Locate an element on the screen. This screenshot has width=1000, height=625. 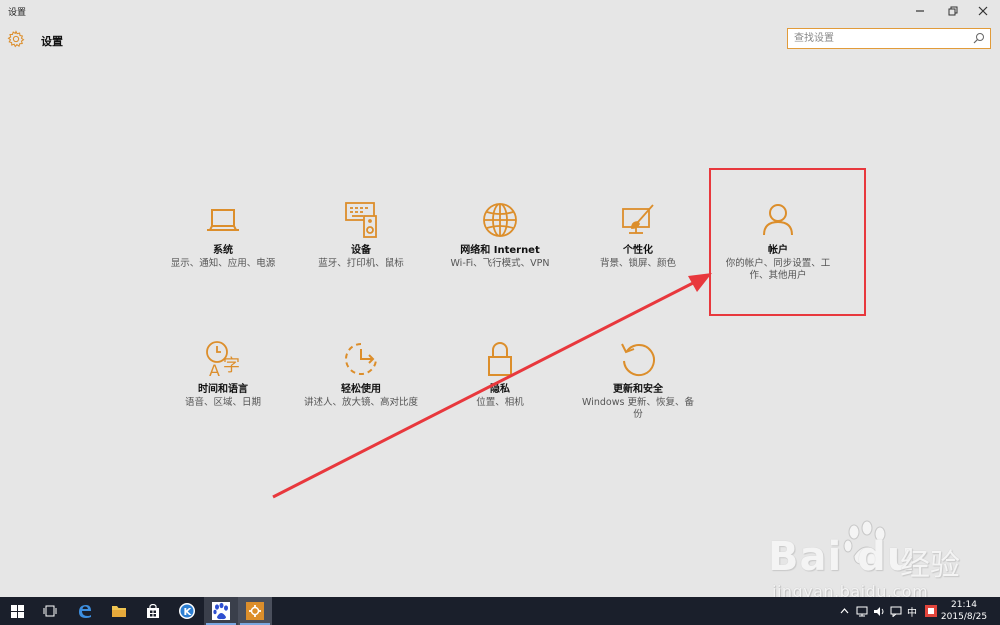
search-input is located at coordinates (878, 38).